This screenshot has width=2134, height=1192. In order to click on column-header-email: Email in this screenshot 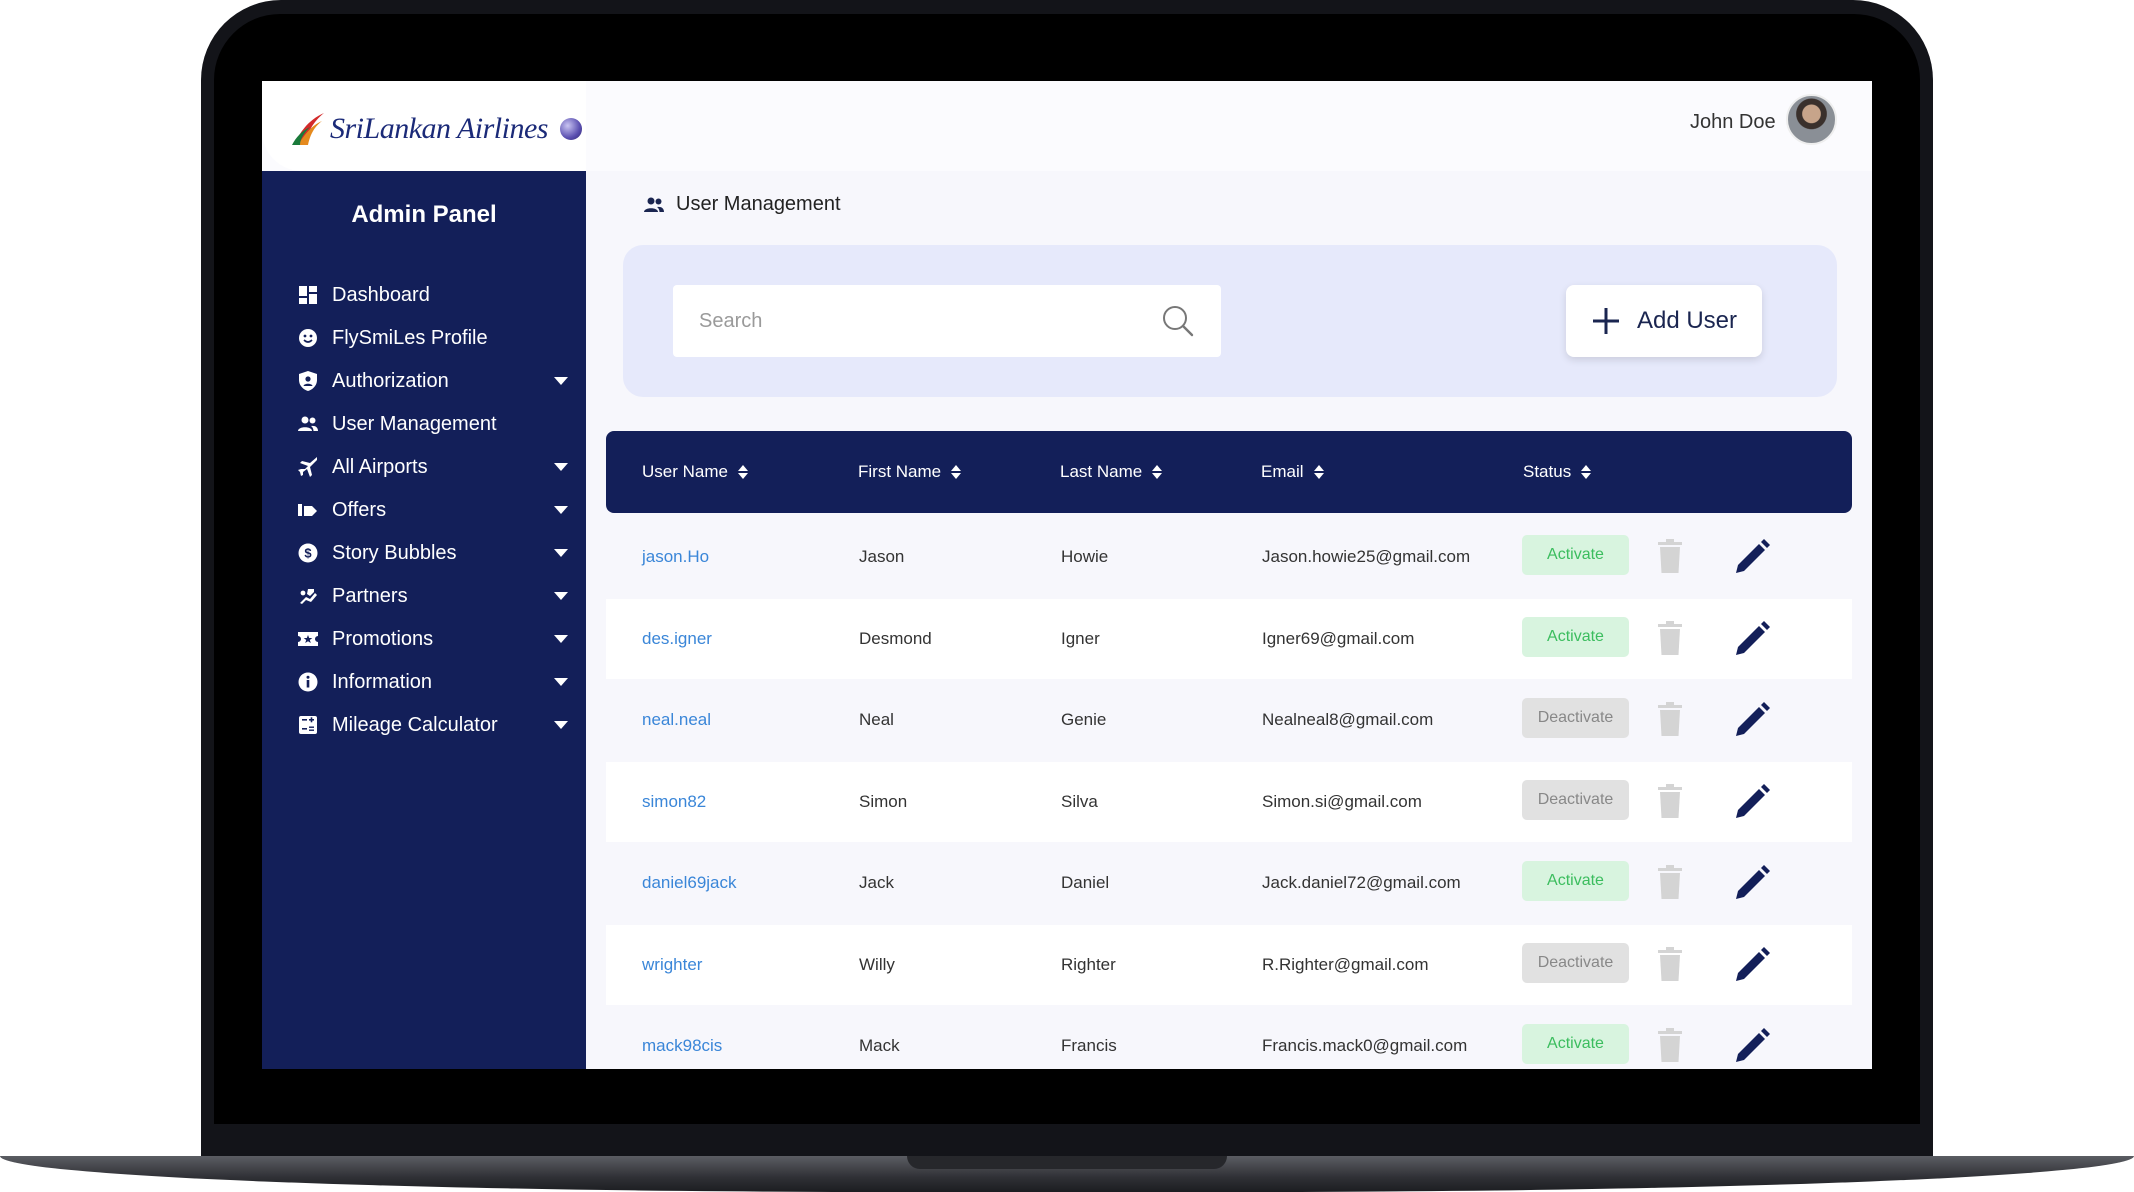, I will do `click(1292, 472)`.